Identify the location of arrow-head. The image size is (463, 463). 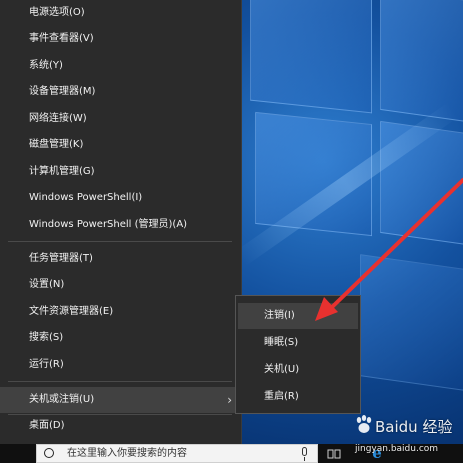
(326, 309).